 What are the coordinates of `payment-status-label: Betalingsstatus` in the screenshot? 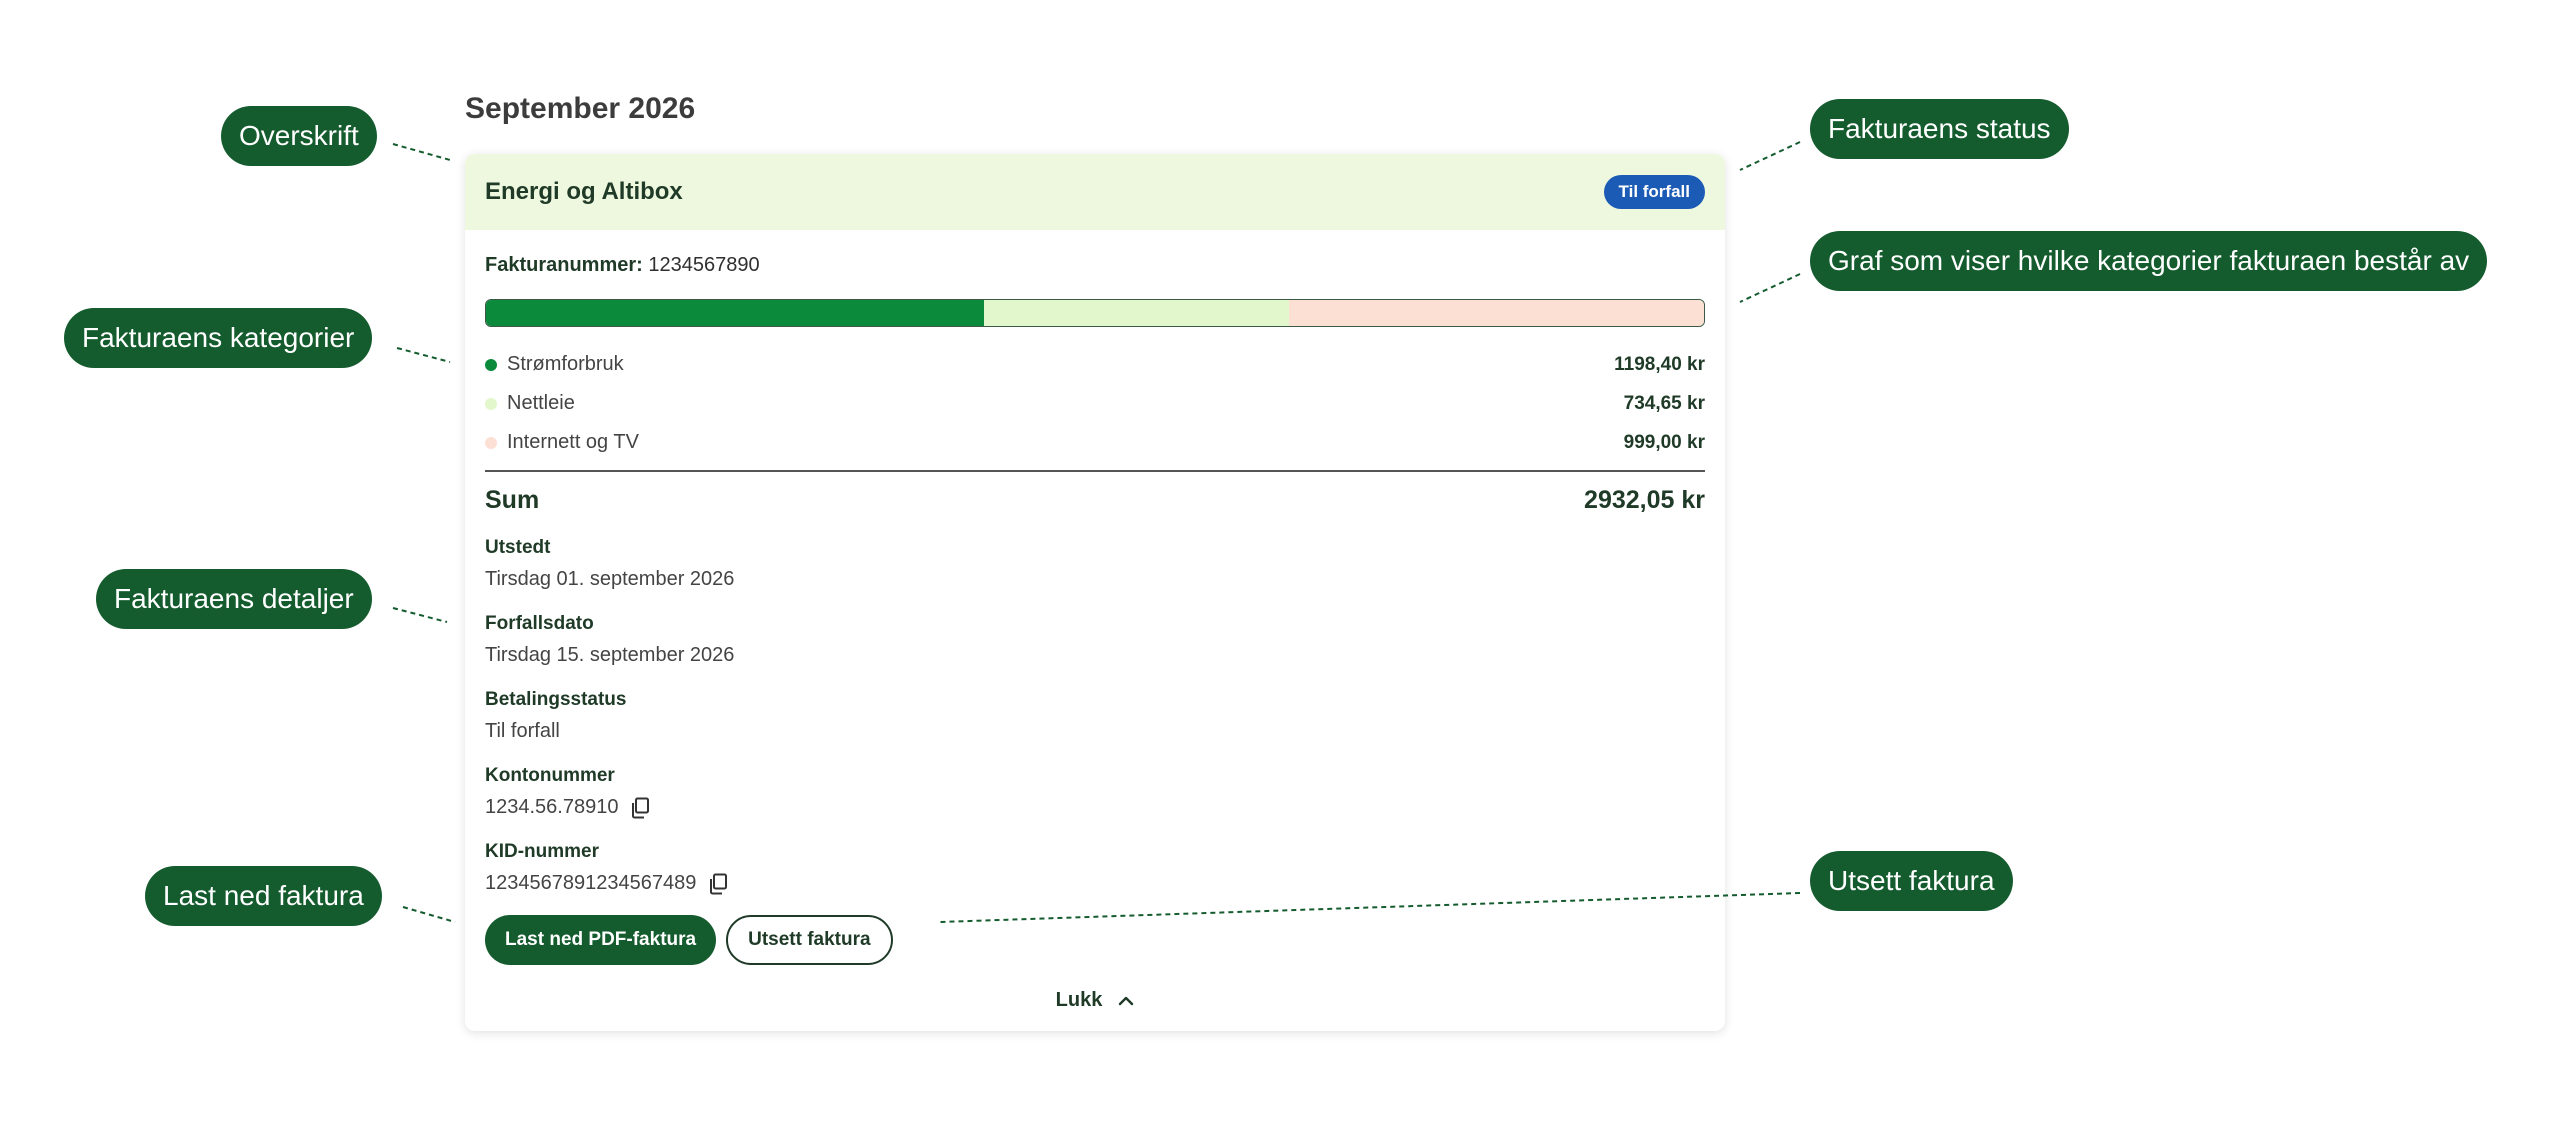 It's located at (556, 699).